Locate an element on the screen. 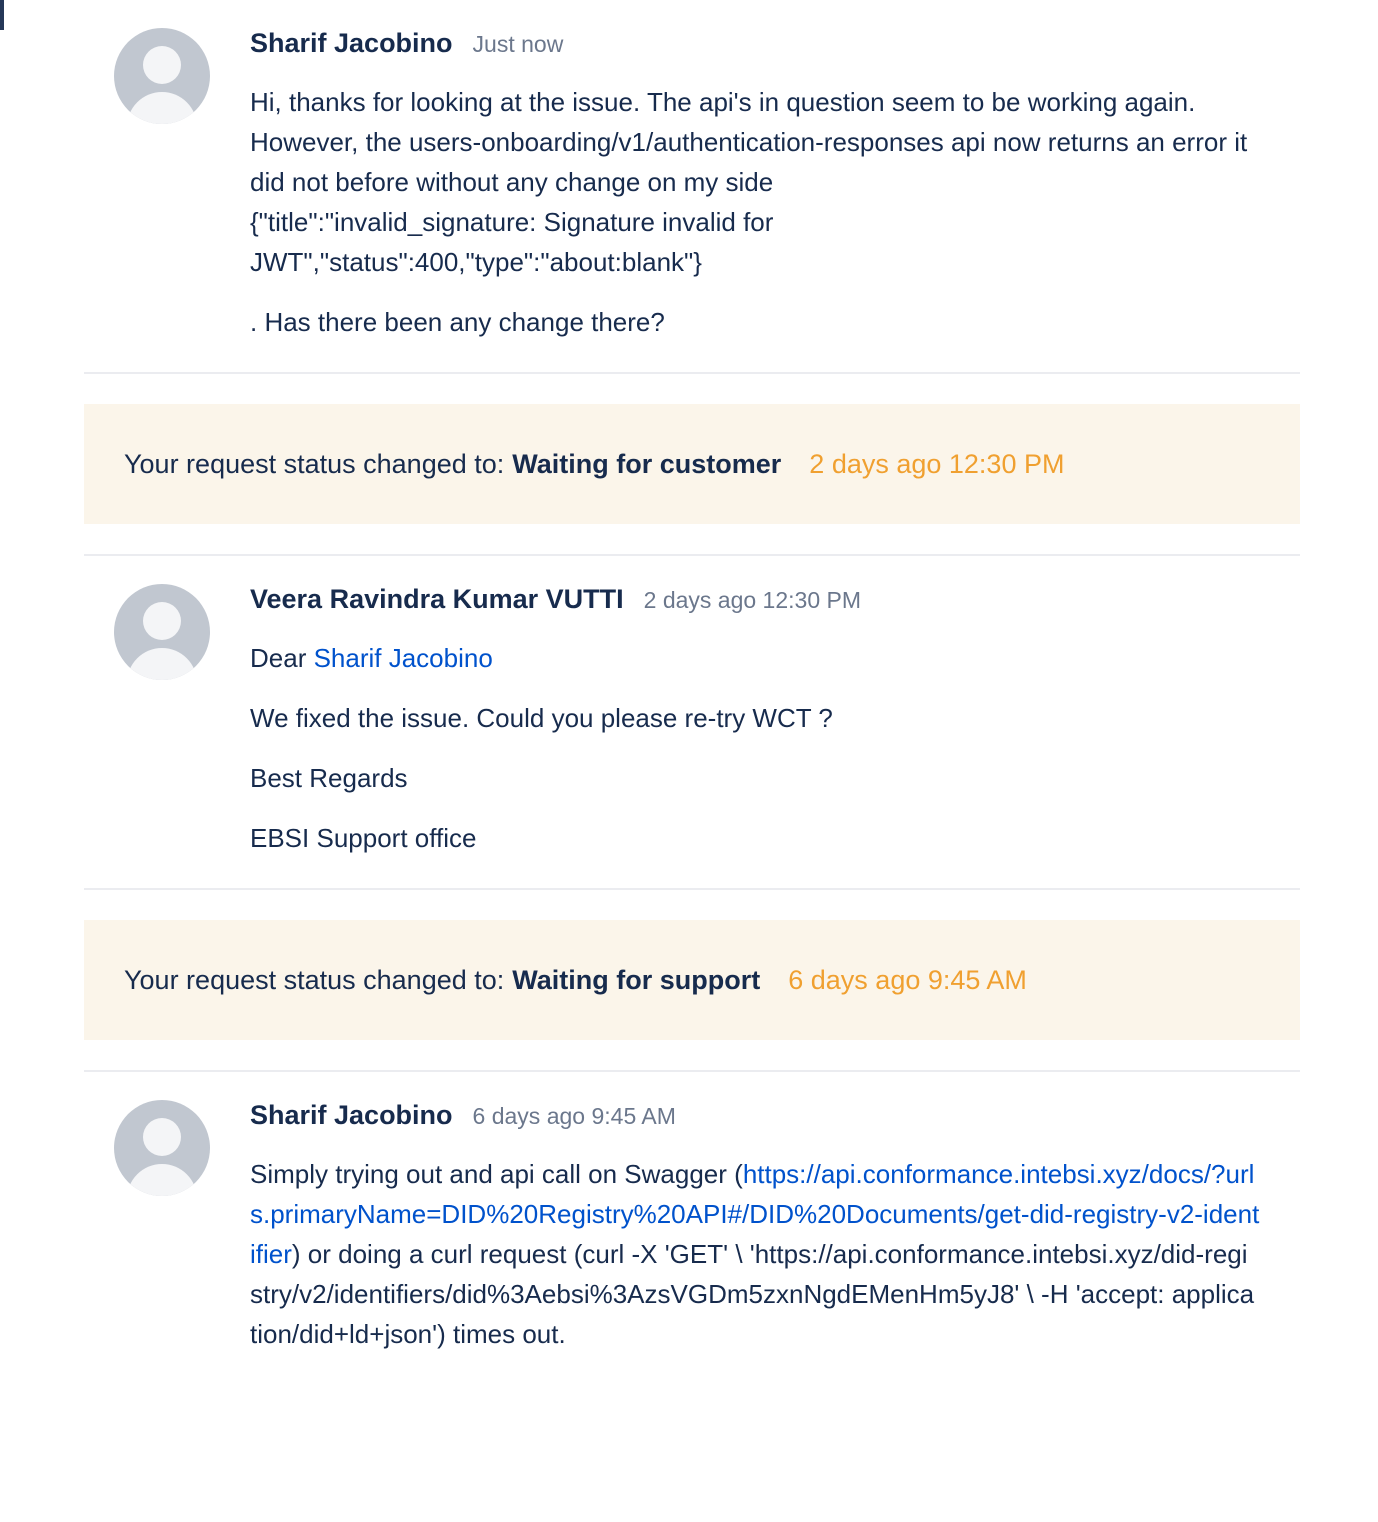  status-value: Waiting for support is located at coordinates (636, 979).